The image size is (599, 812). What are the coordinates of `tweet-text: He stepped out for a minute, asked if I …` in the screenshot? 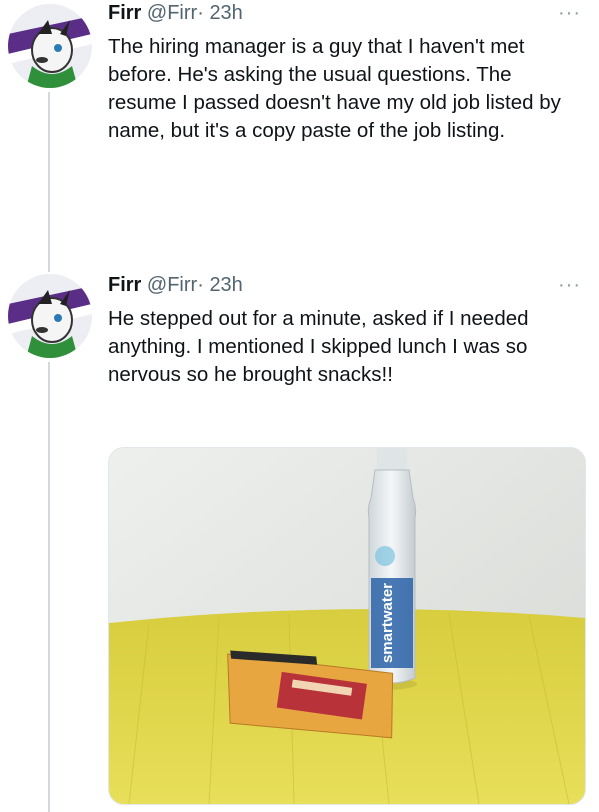 It's located at (318, 346).